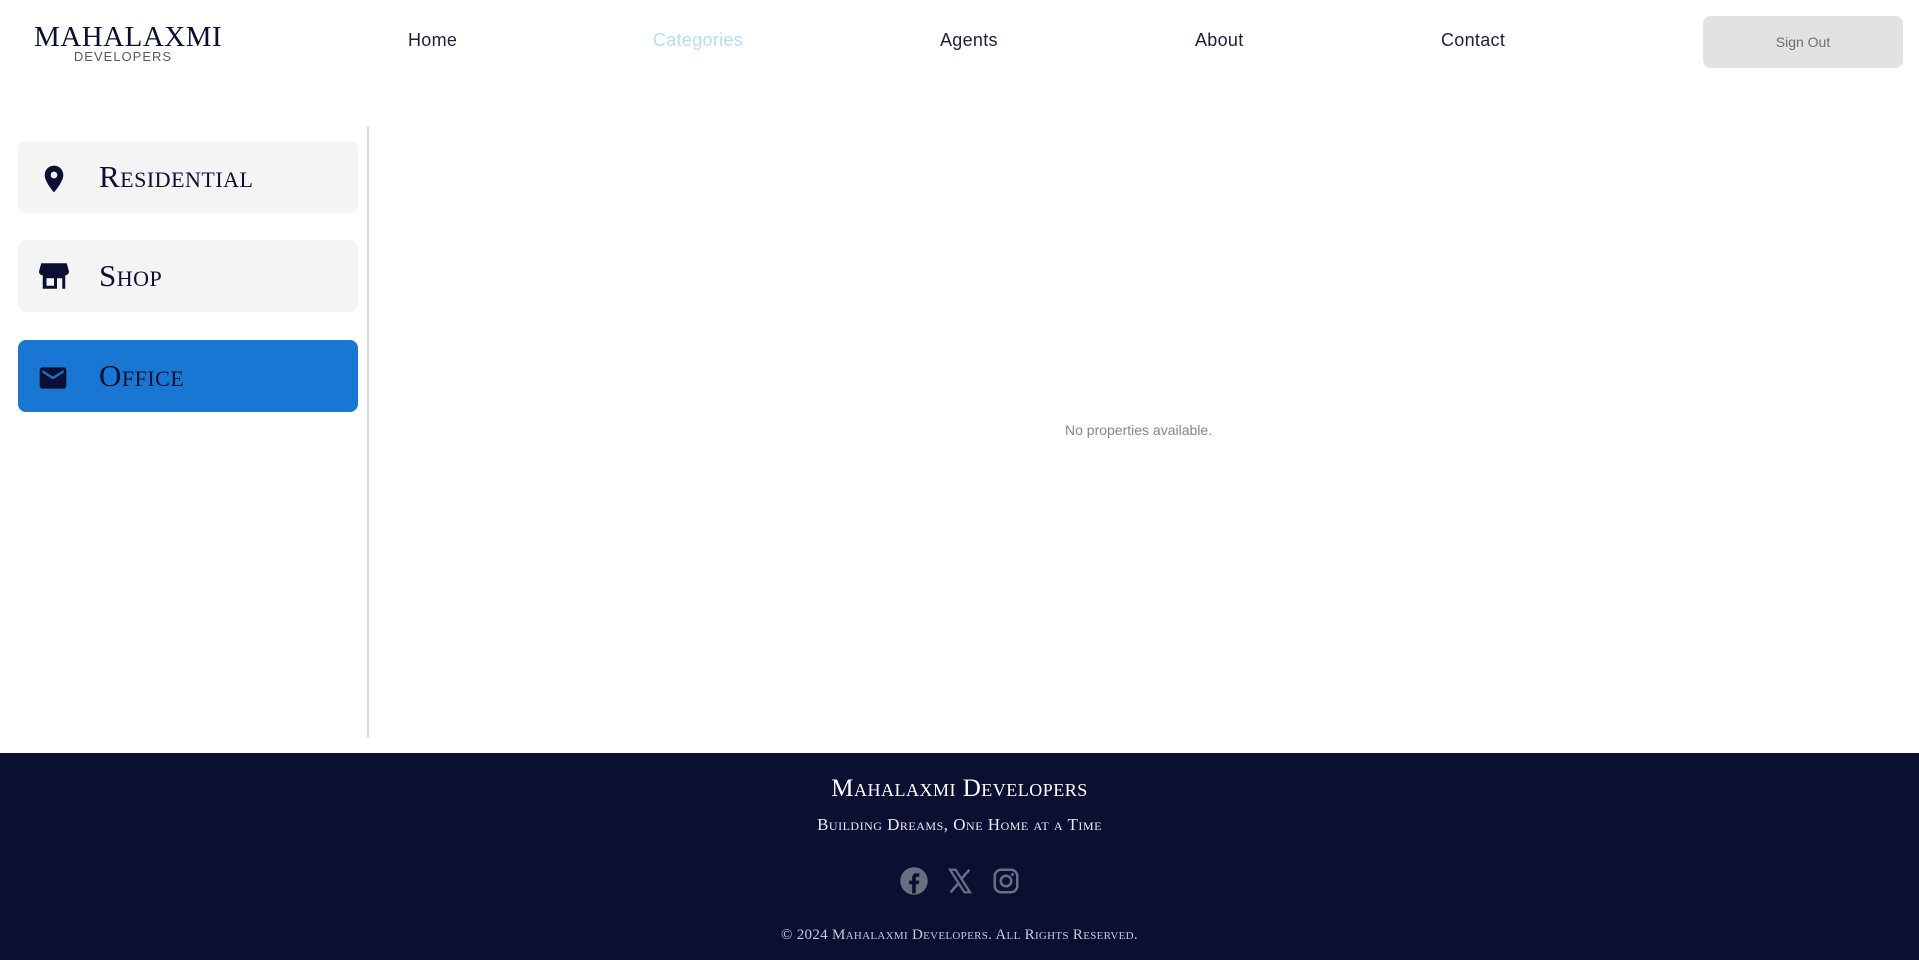 Image resolution: width=1919 pixels, height=960 pixels. I want to click on instagram-icon, so click(1006, 881).